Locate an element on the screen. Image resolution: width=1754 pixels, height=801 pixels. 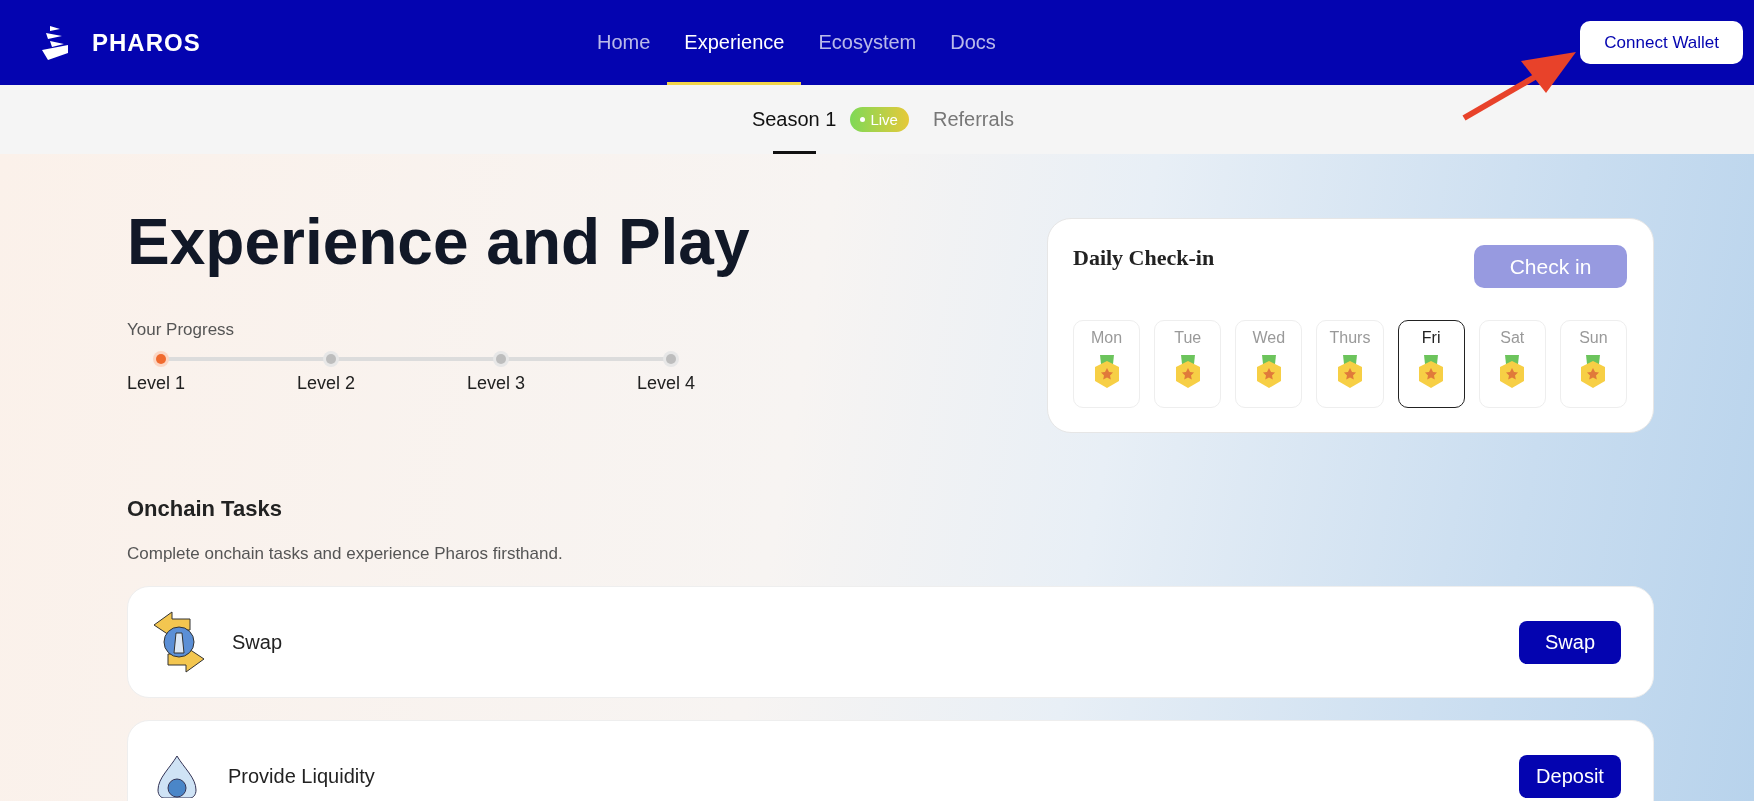
level-label: Level 2 is located at coordinates (326, 383).